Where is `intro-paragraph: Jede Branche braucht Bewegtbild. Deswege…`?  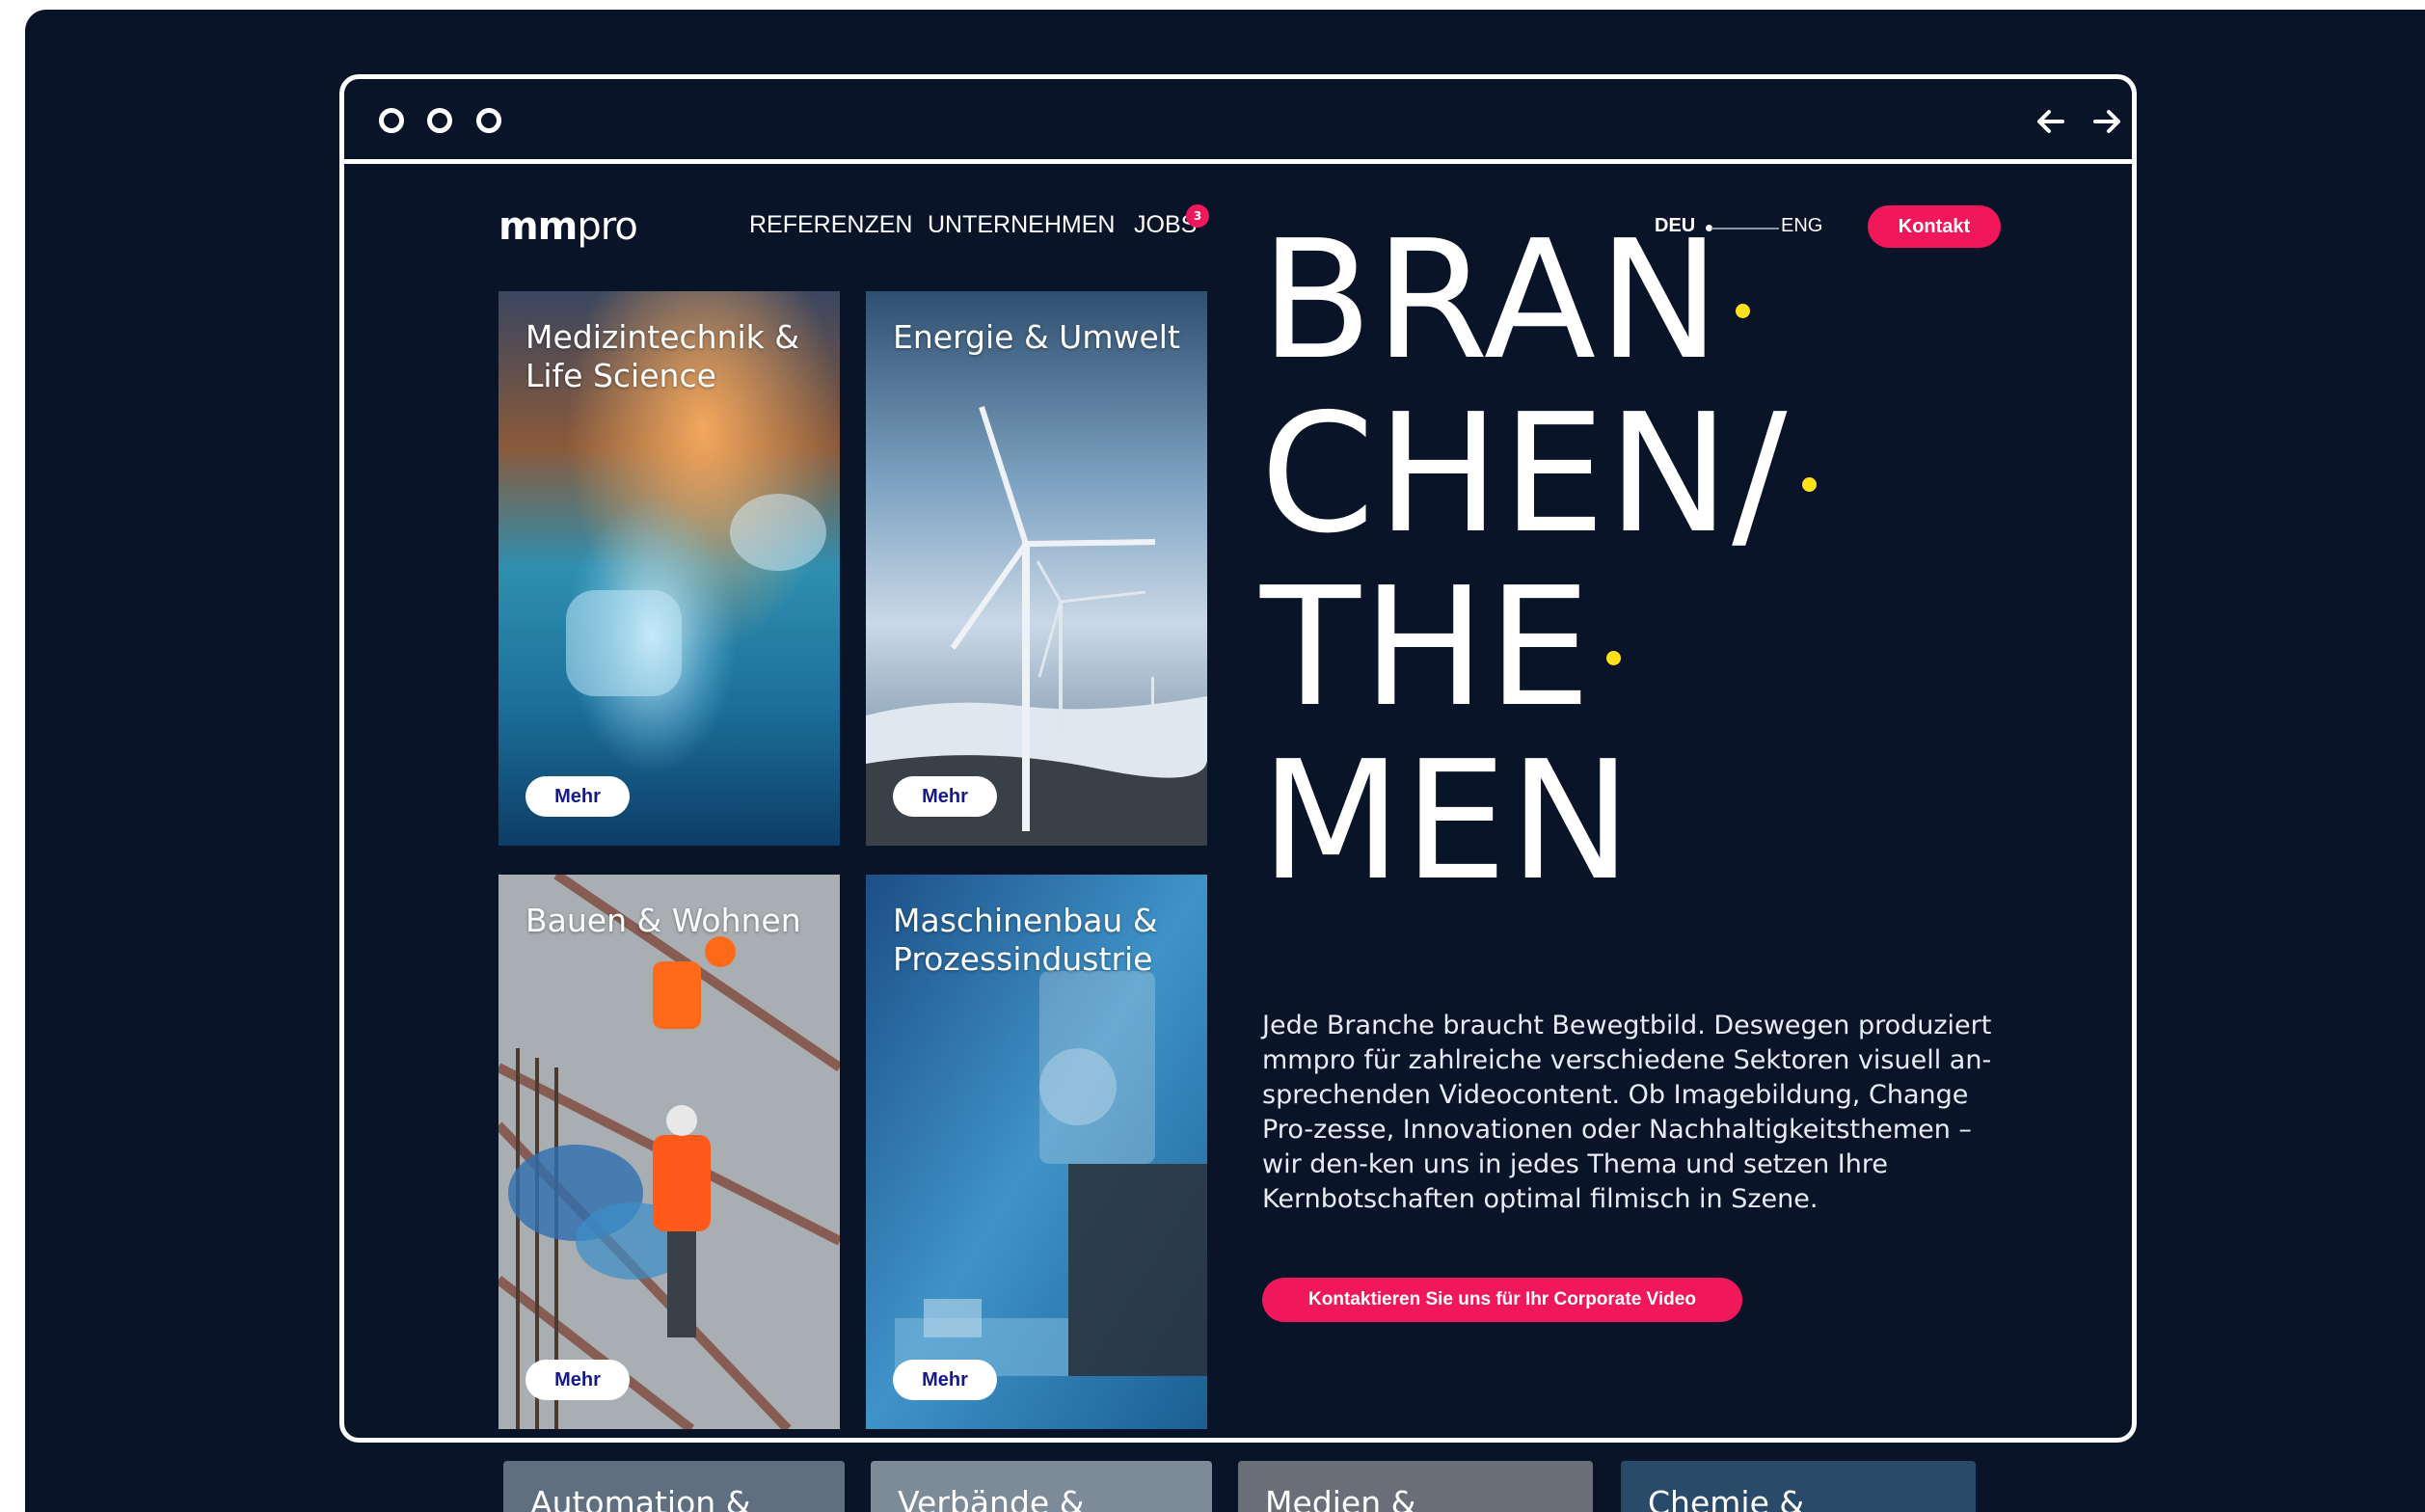
intro-paragraph: Jede Branche braucht Bewegtbild. Deswege… is located at coordinates (1627, 1112).